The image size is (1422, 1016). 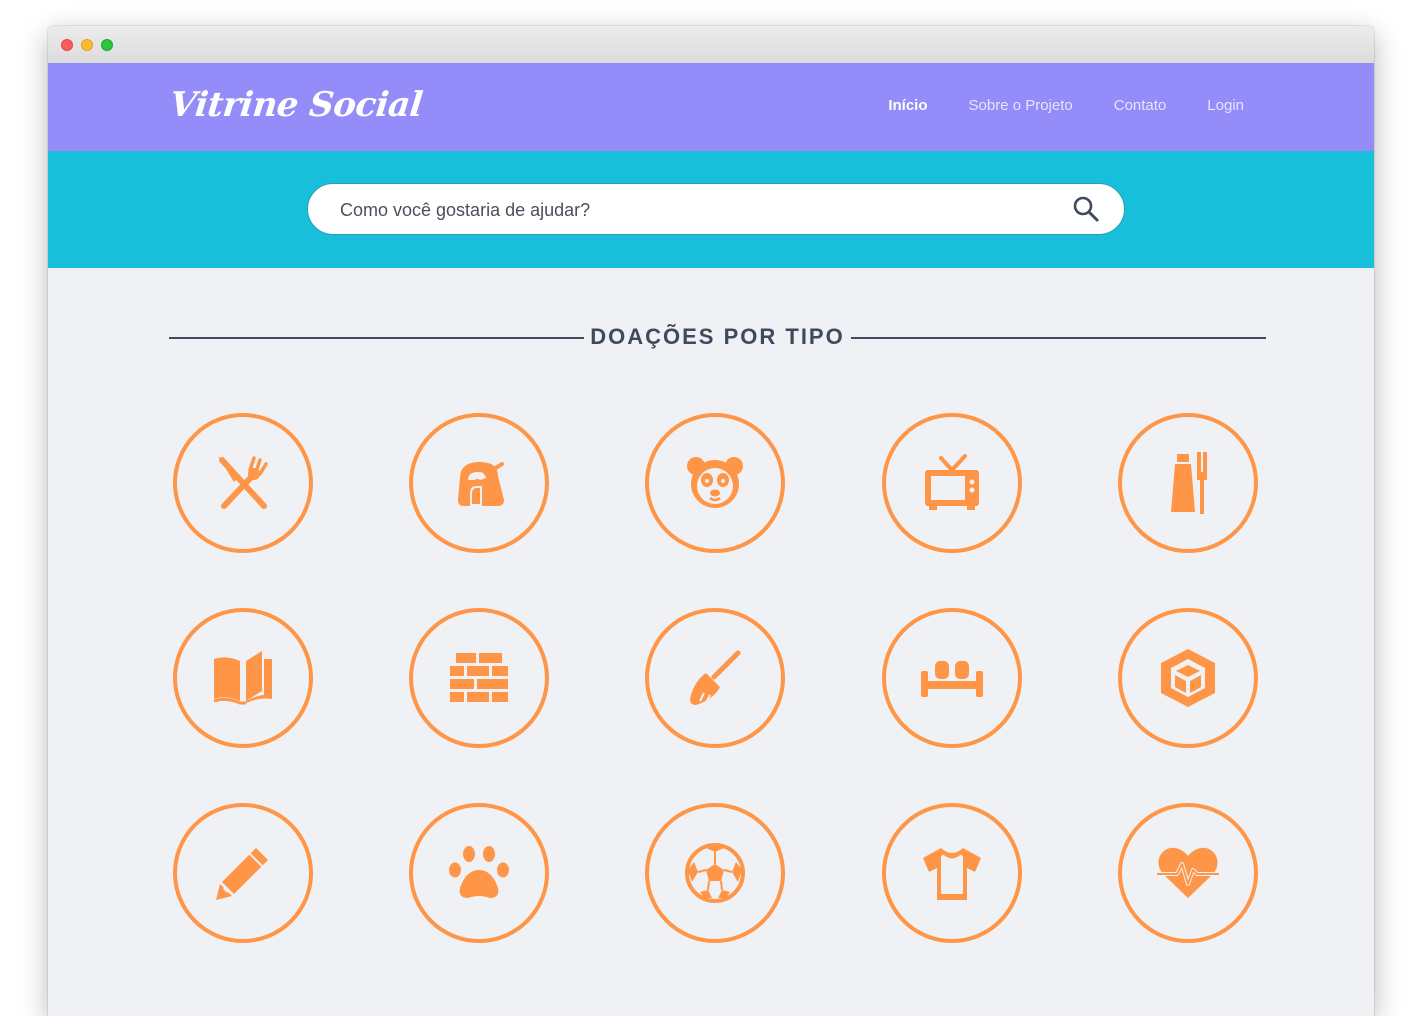 I want to click on bricks-icon, so click(x=479, y=677).